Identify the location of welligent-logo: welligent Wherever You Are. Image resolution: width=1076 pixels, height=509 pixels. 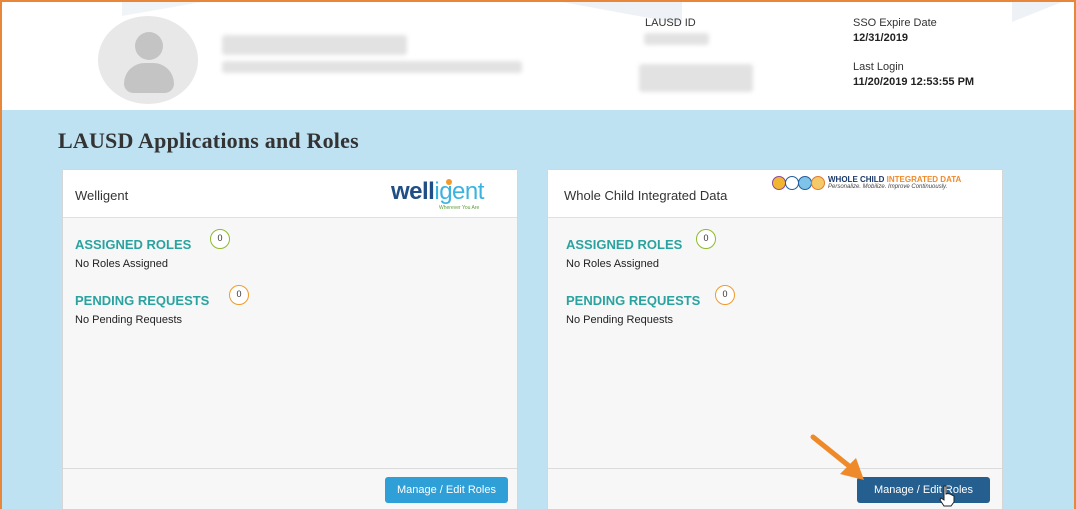
(437, 195).